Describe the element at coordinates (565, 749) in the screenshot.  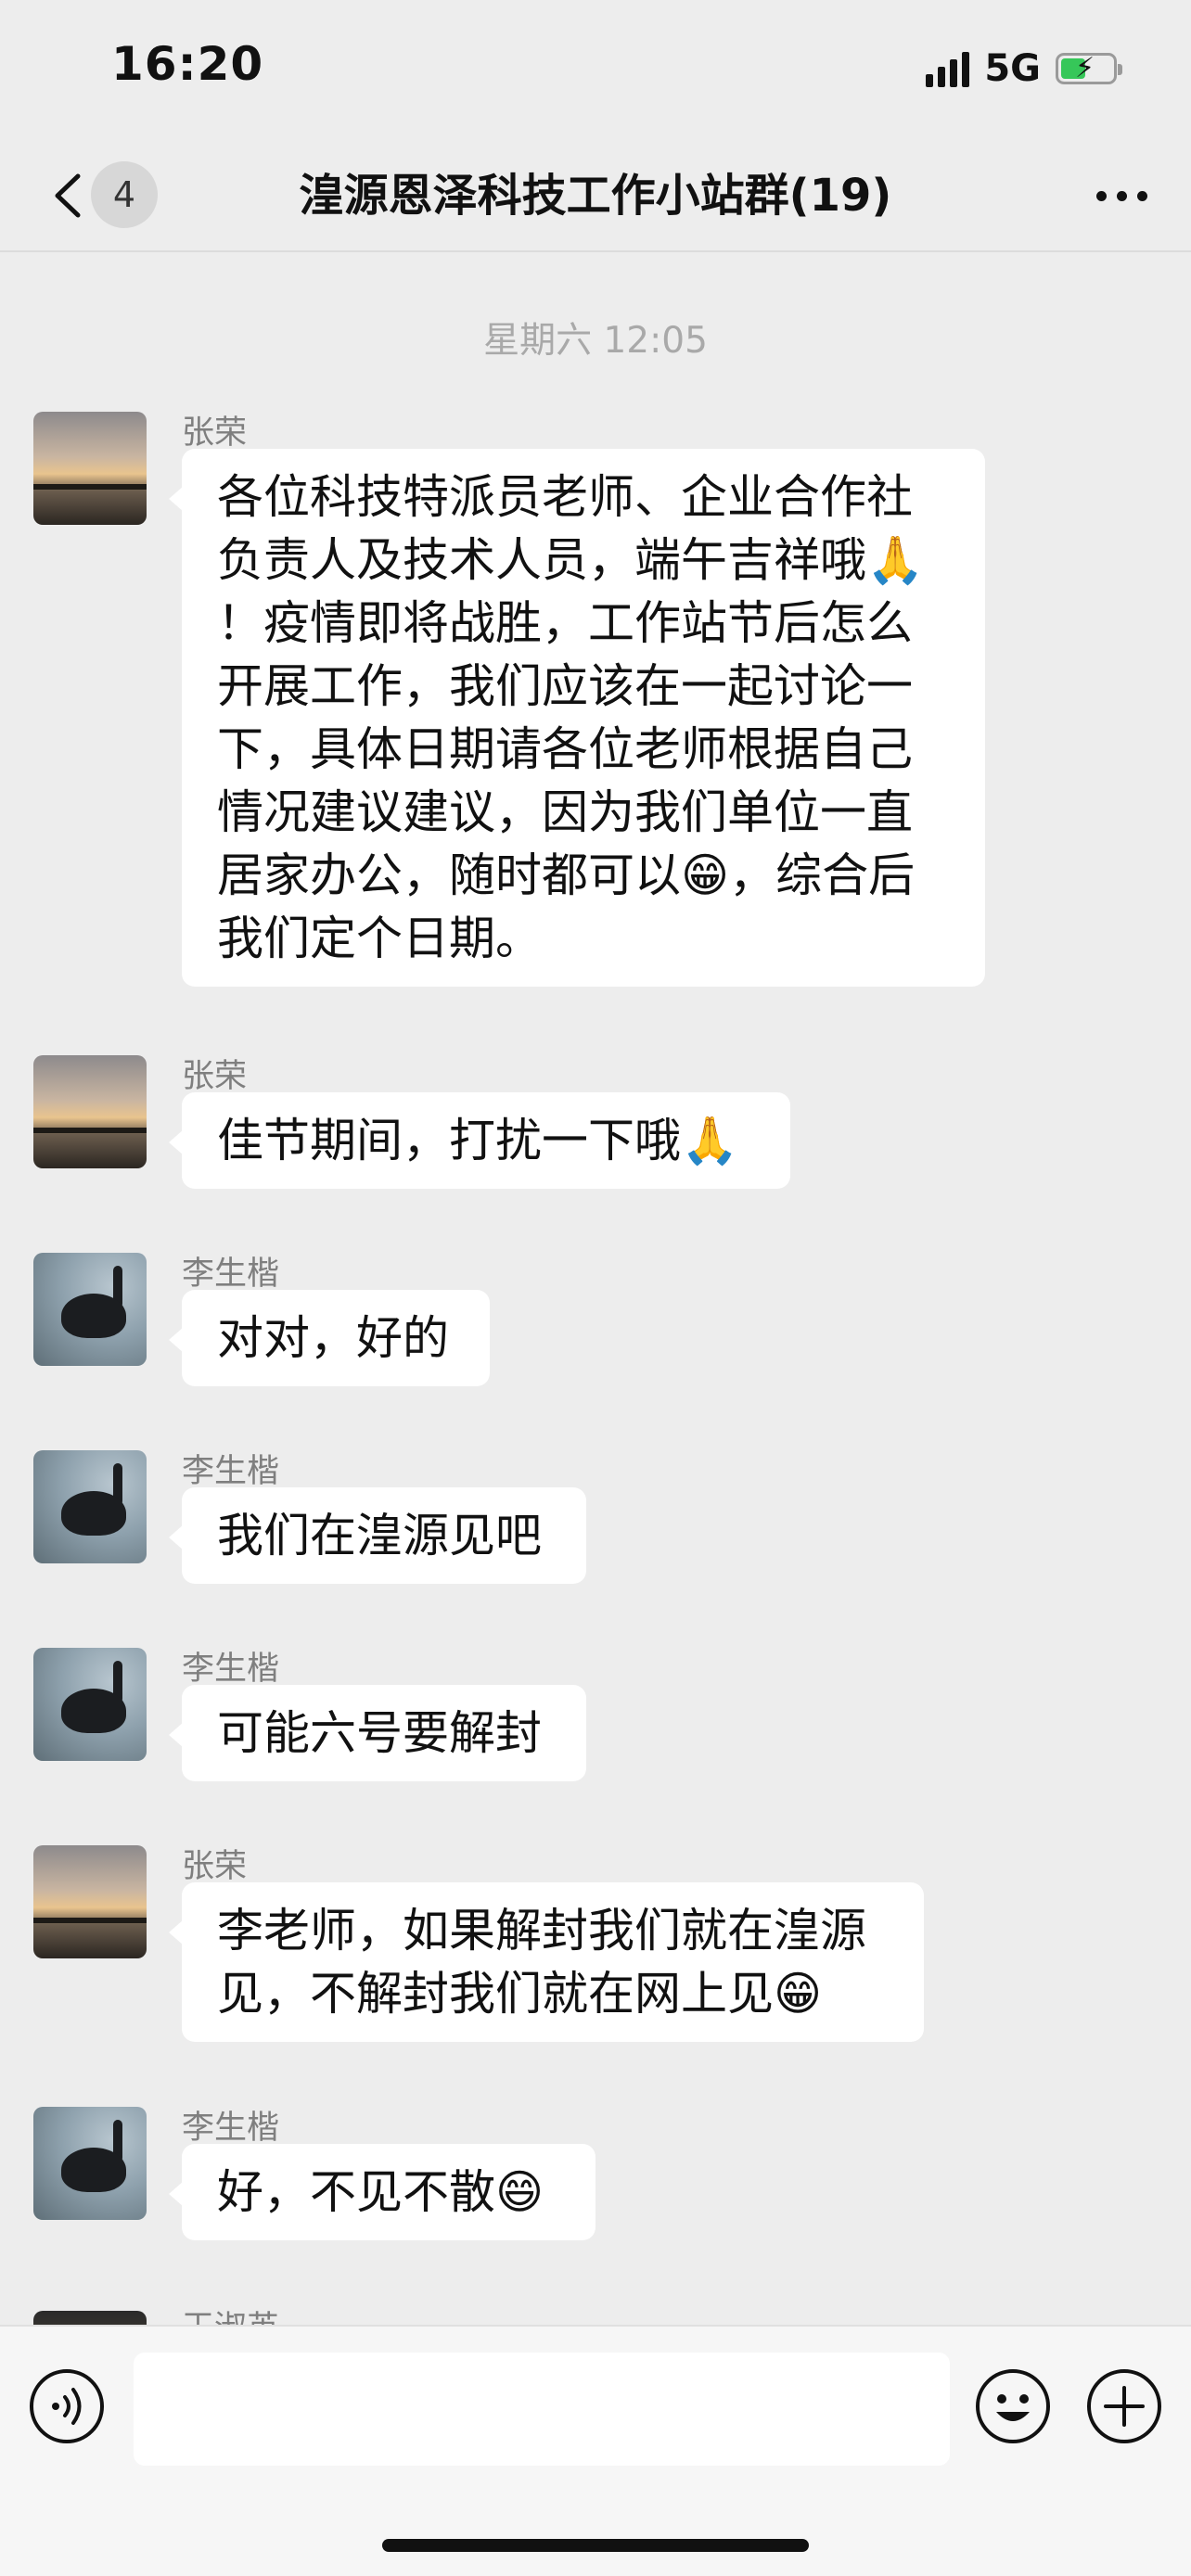
I see `message-line: 下，具体日期请各位老师根据自己` at that location.